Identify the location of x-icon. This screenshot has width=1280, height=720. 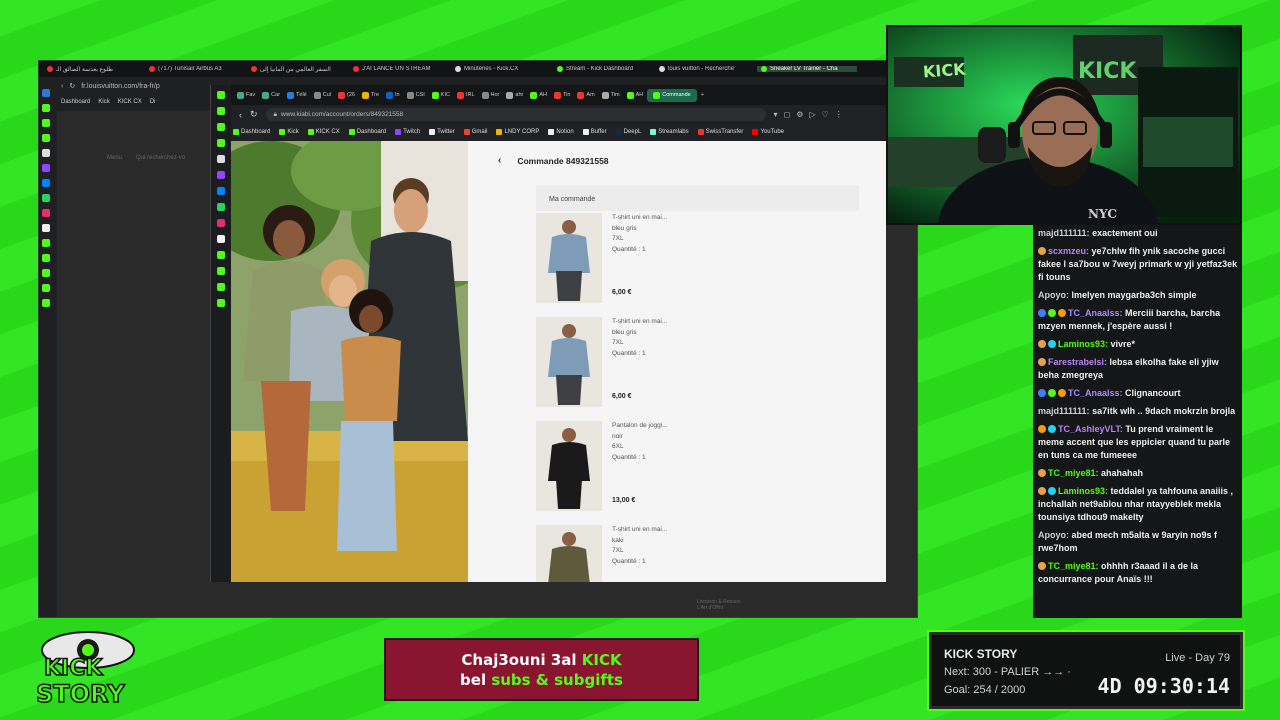
(221, 239).